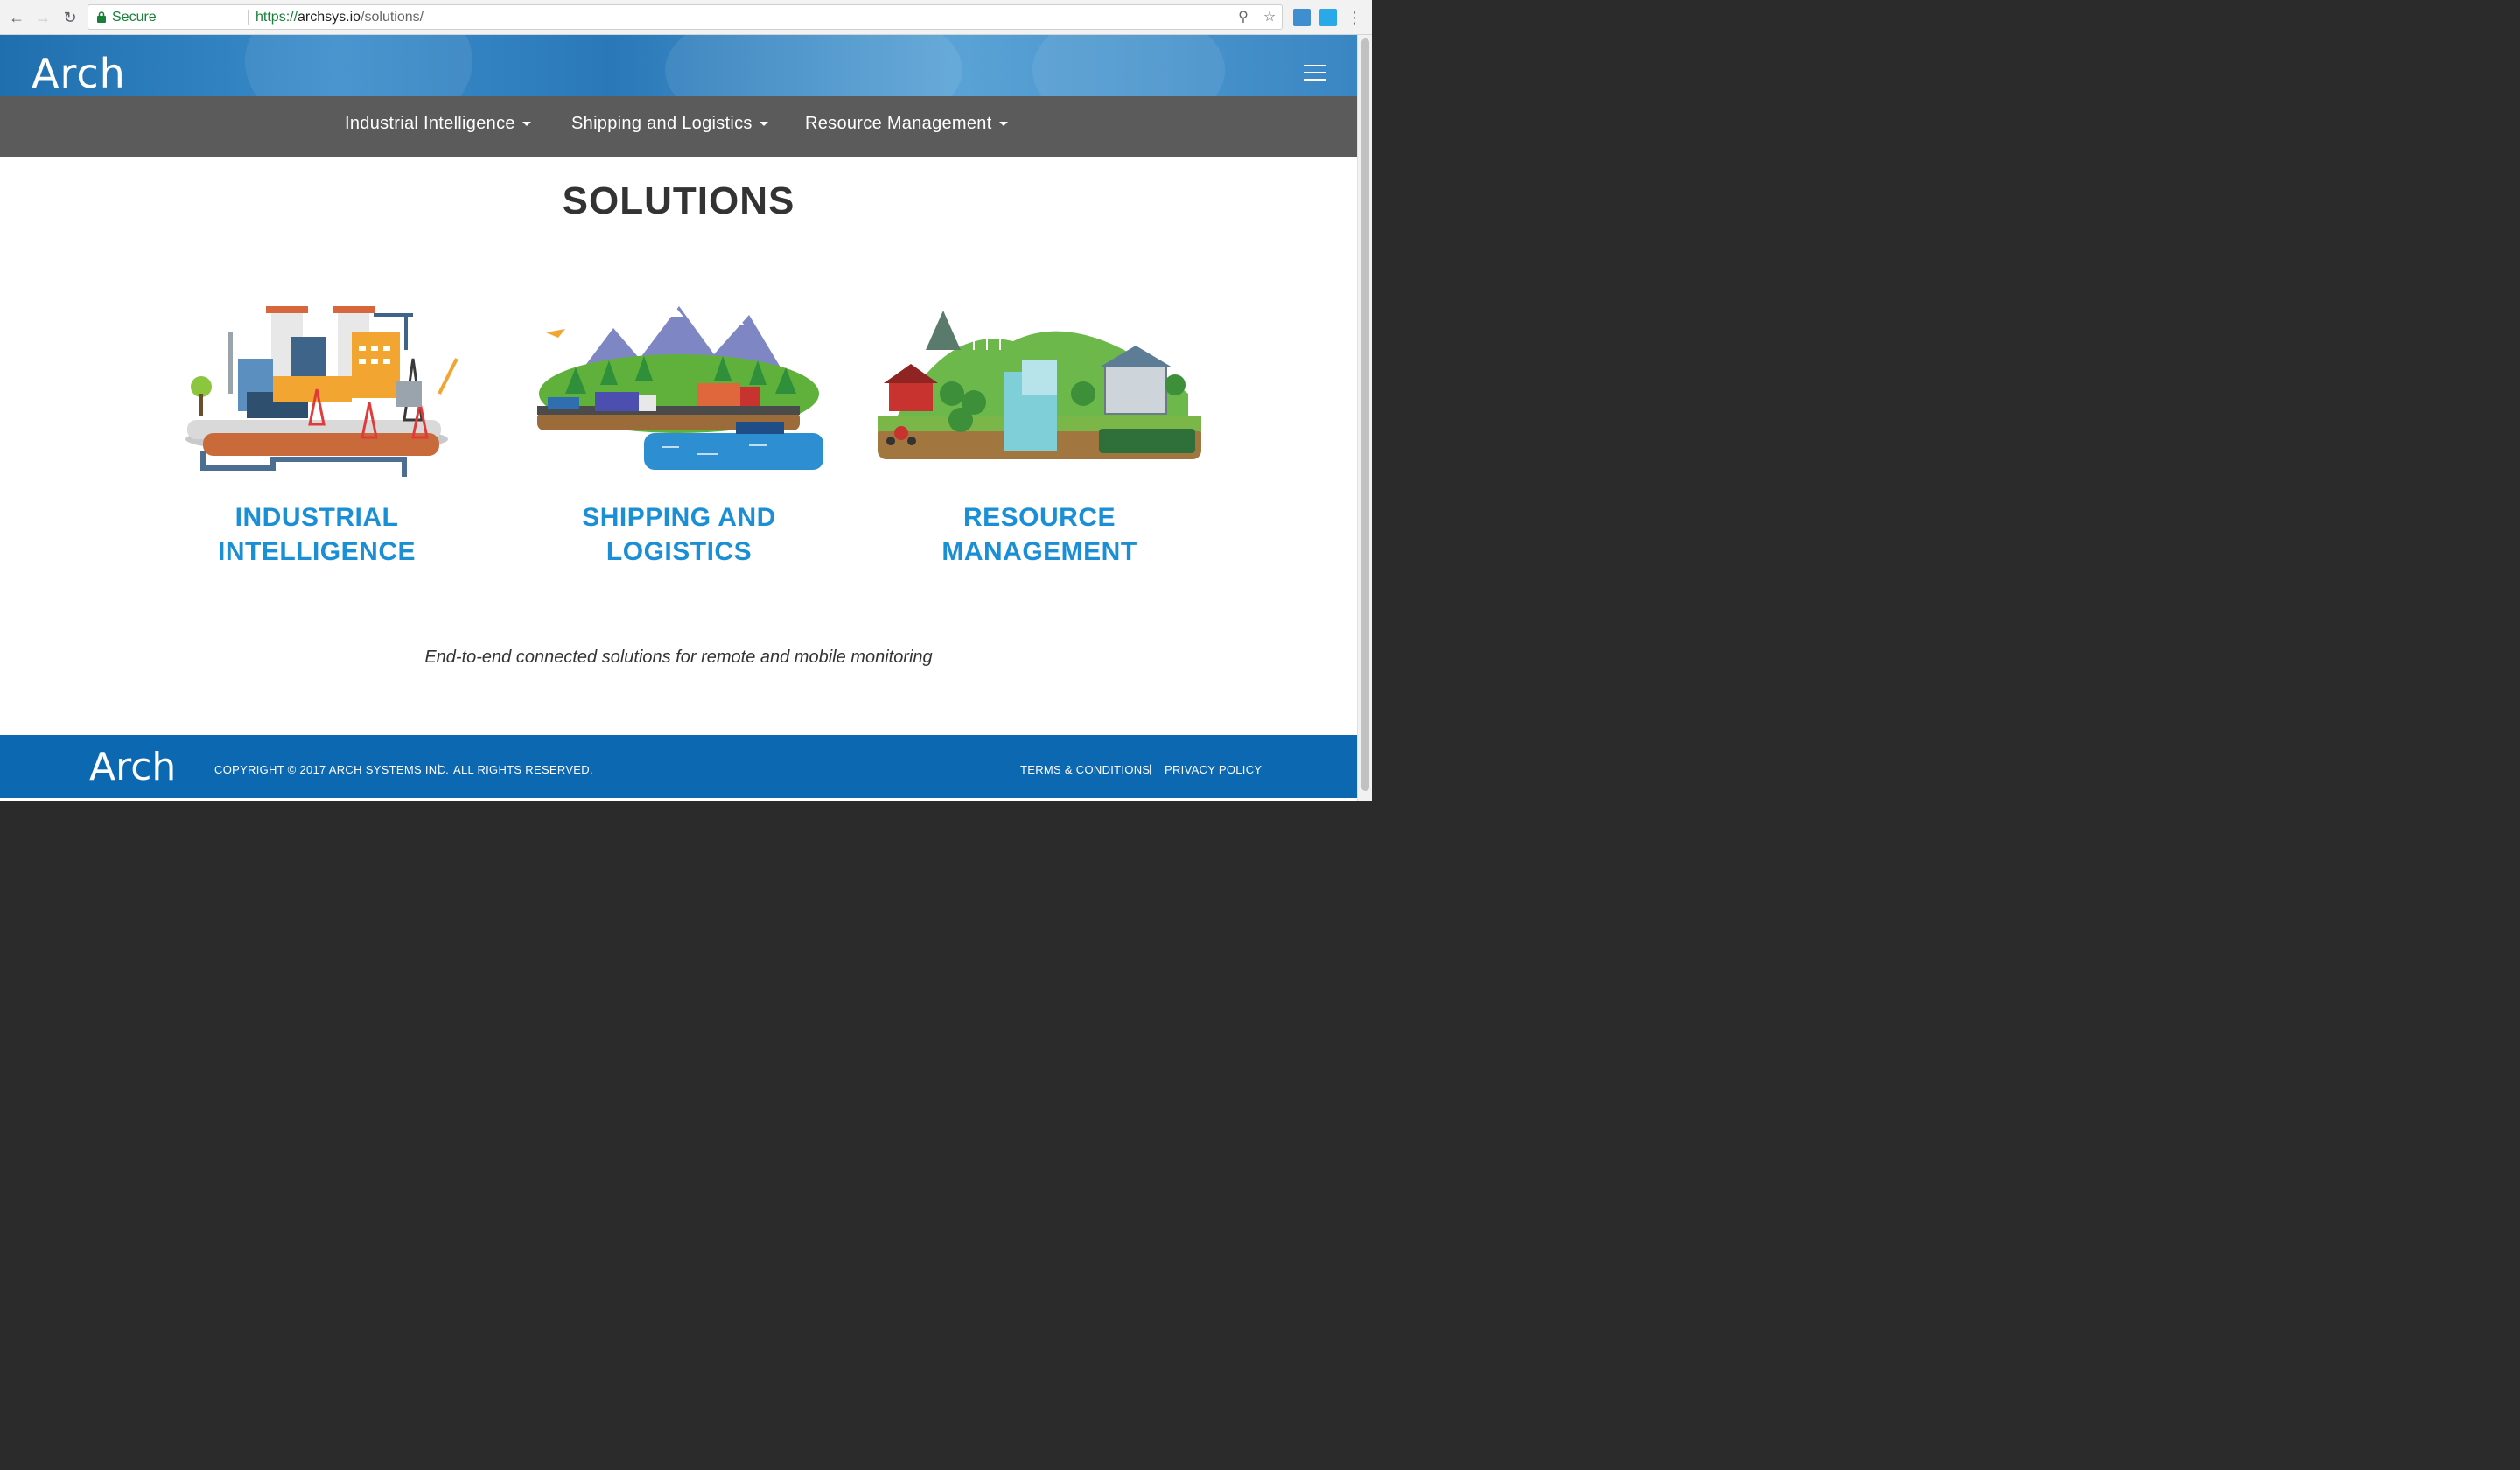 The image size is (2520, 1470). I want to click on nav-item-label: Resource Management, so click(898, 123).